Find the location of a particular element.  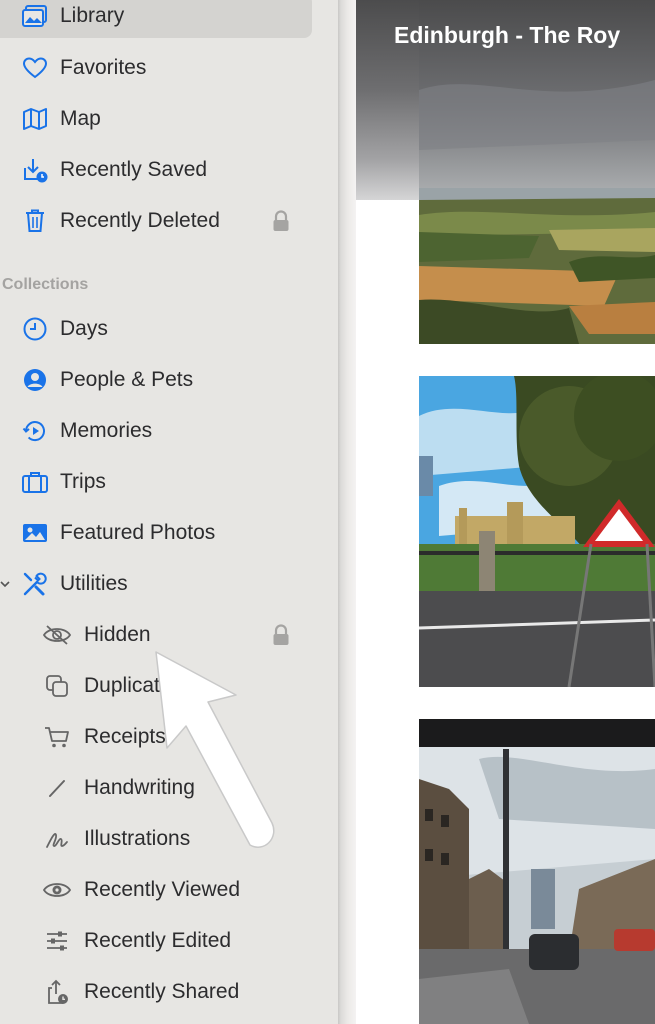

sidebar-item-duplicates: Duplicates is located at coordinates (156, 686).